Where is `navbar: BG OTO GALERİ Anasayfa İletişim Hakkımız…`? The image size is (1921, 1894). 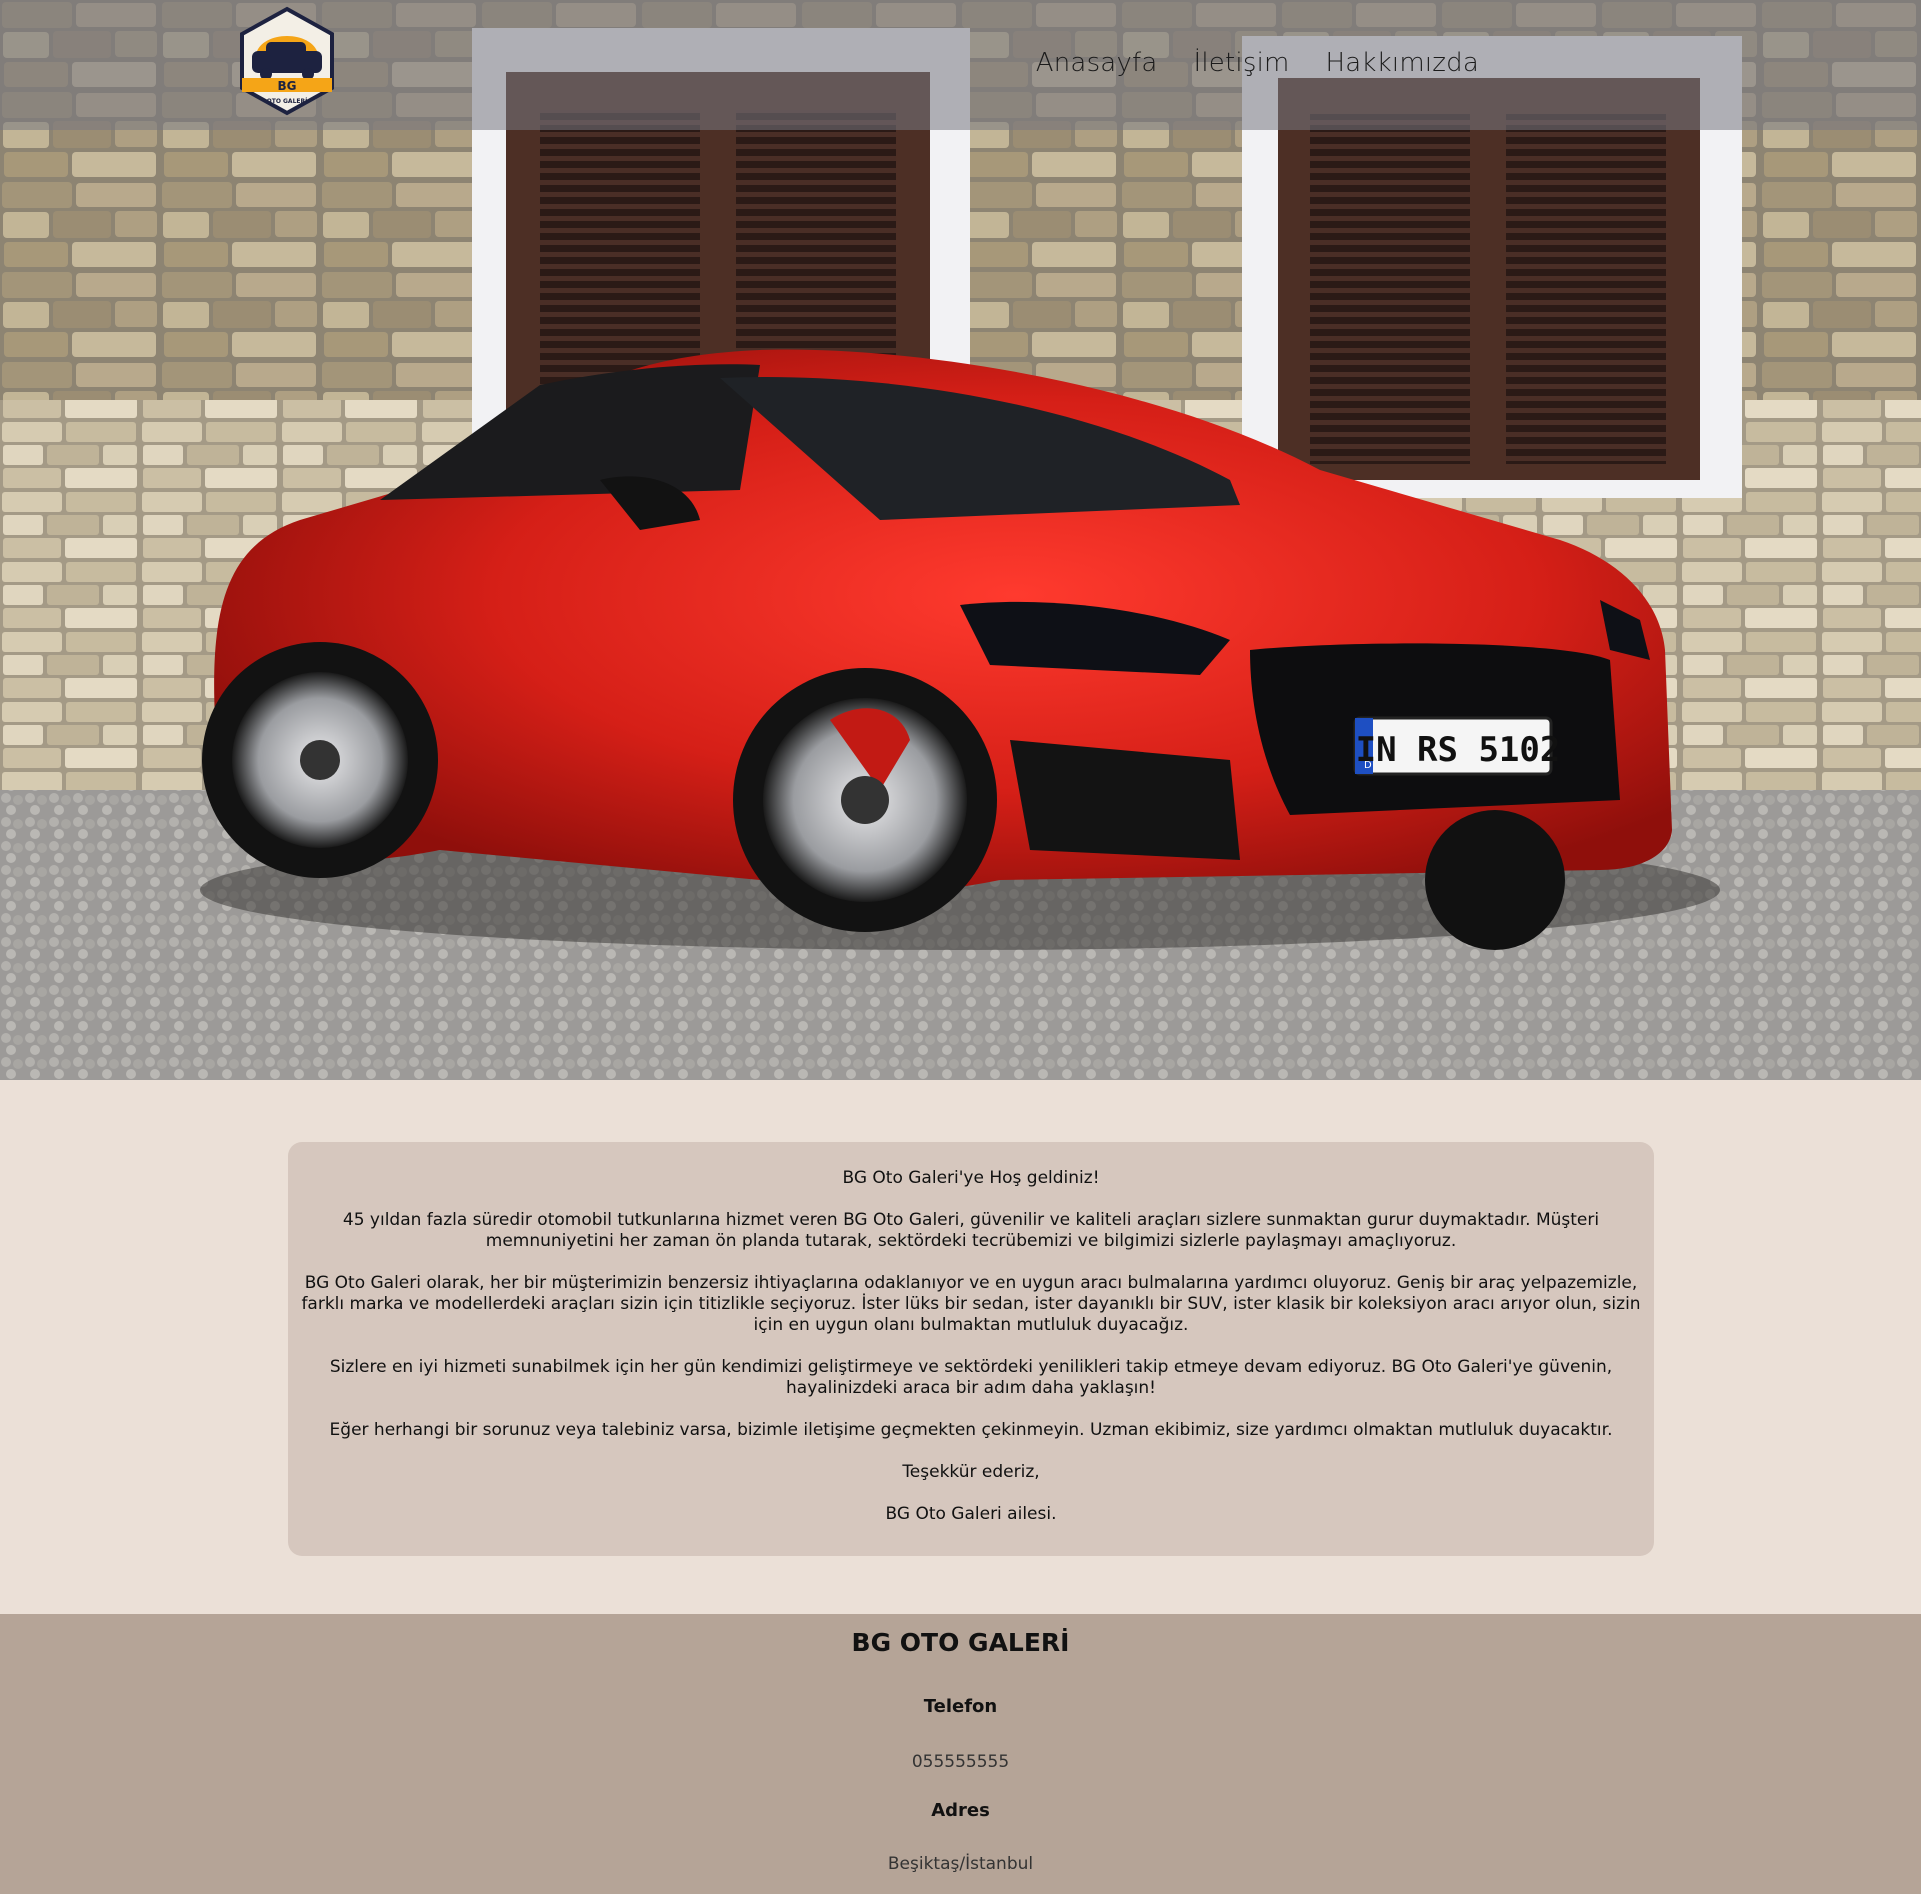 navbar: BG OTO GALERİ Anasayfa İletişim Hakkımız… is located at coordinates (960, 65).